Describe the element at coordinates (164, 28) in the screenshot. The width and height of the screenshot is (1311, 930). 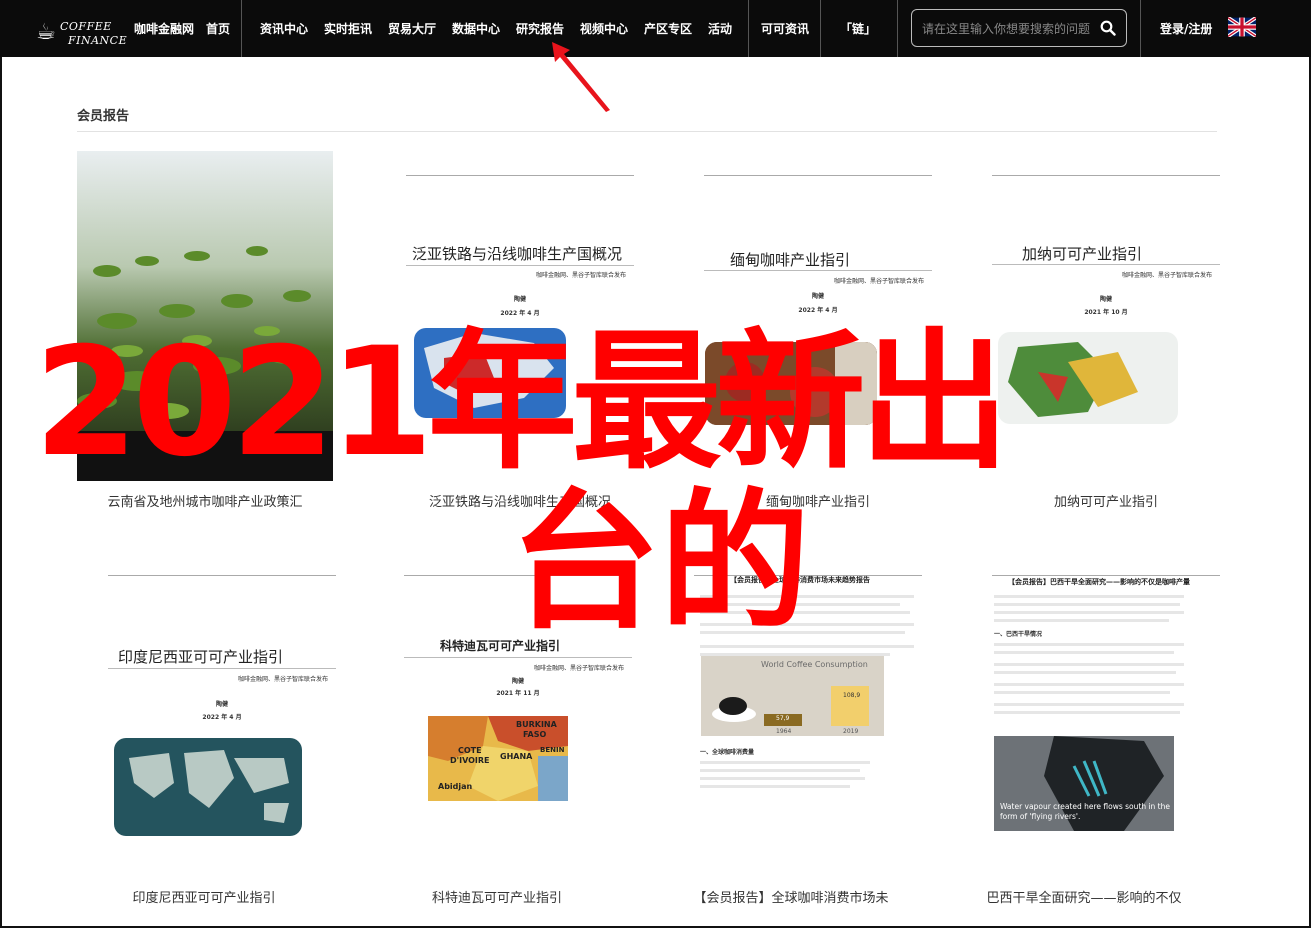
I see `nav-site-name: 咖啡金融网` at that location.